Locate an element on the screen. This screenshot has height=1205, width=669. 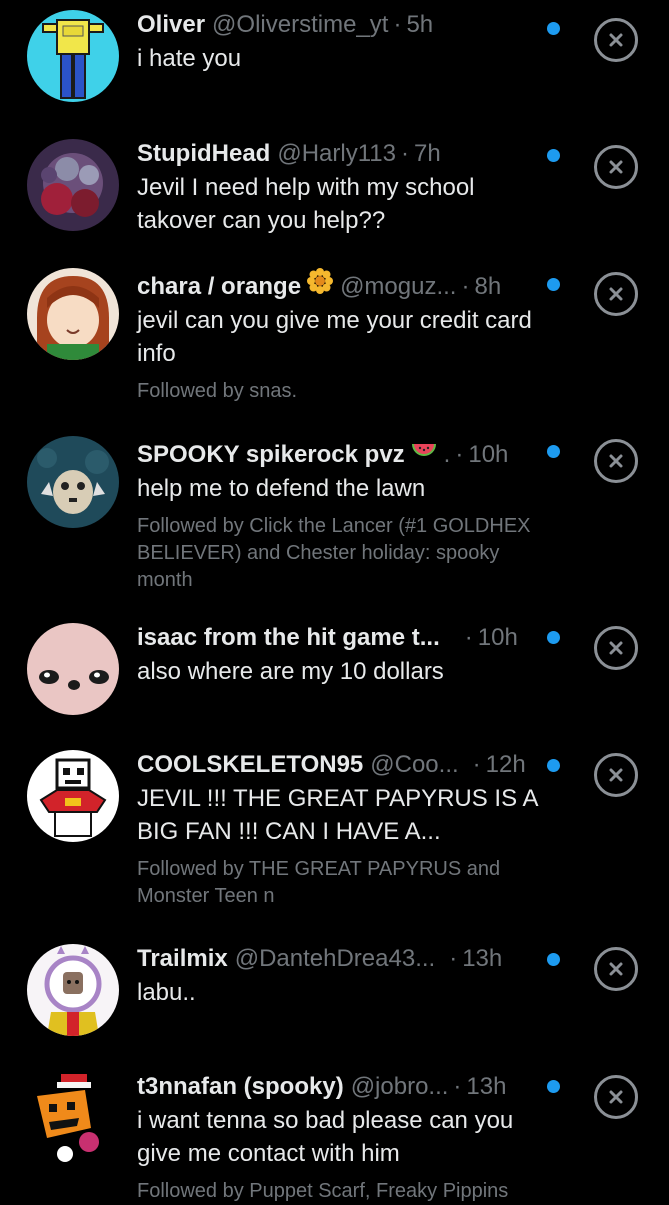
notification-header: Oliver @Oliverstime_yt · 5h is located at coordinates (342, 25).